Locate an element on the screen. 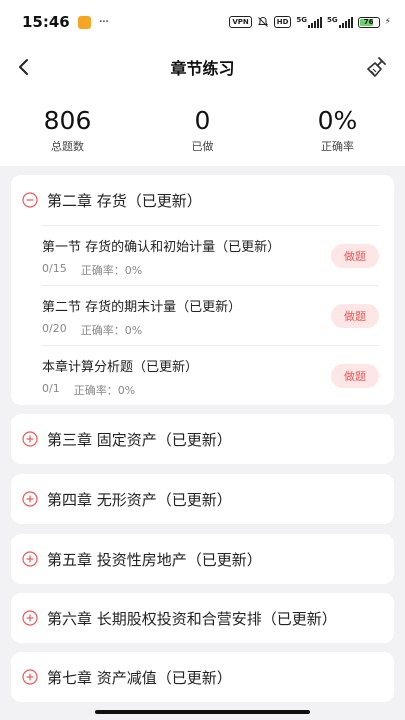 The height and width of the screenshot is (720, 405). chapter-header: 第二章 存货（已更新） is located at coordinates (202, 200).